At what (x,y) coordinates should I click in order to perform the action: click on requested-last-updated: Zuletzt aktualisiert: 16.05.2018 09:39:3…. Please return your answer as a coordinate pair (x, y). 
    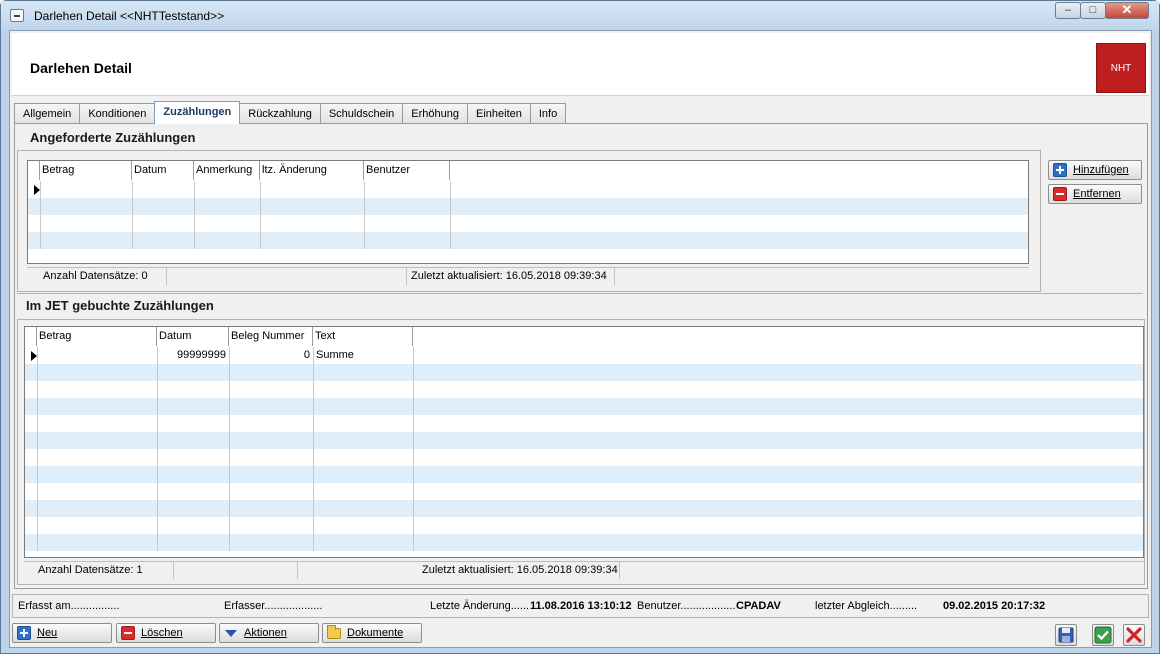
    Looking at the image, I should click on (511, 276).